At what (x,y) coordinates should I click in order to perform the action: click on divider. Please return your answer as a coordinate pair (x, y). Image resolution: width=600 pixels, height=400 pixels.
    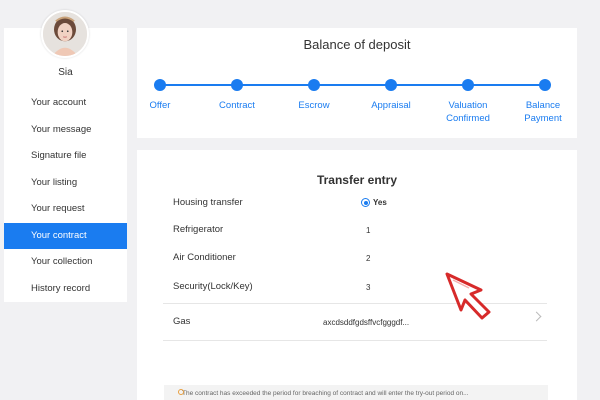
    Looking at the image, I should click on (355, 340).